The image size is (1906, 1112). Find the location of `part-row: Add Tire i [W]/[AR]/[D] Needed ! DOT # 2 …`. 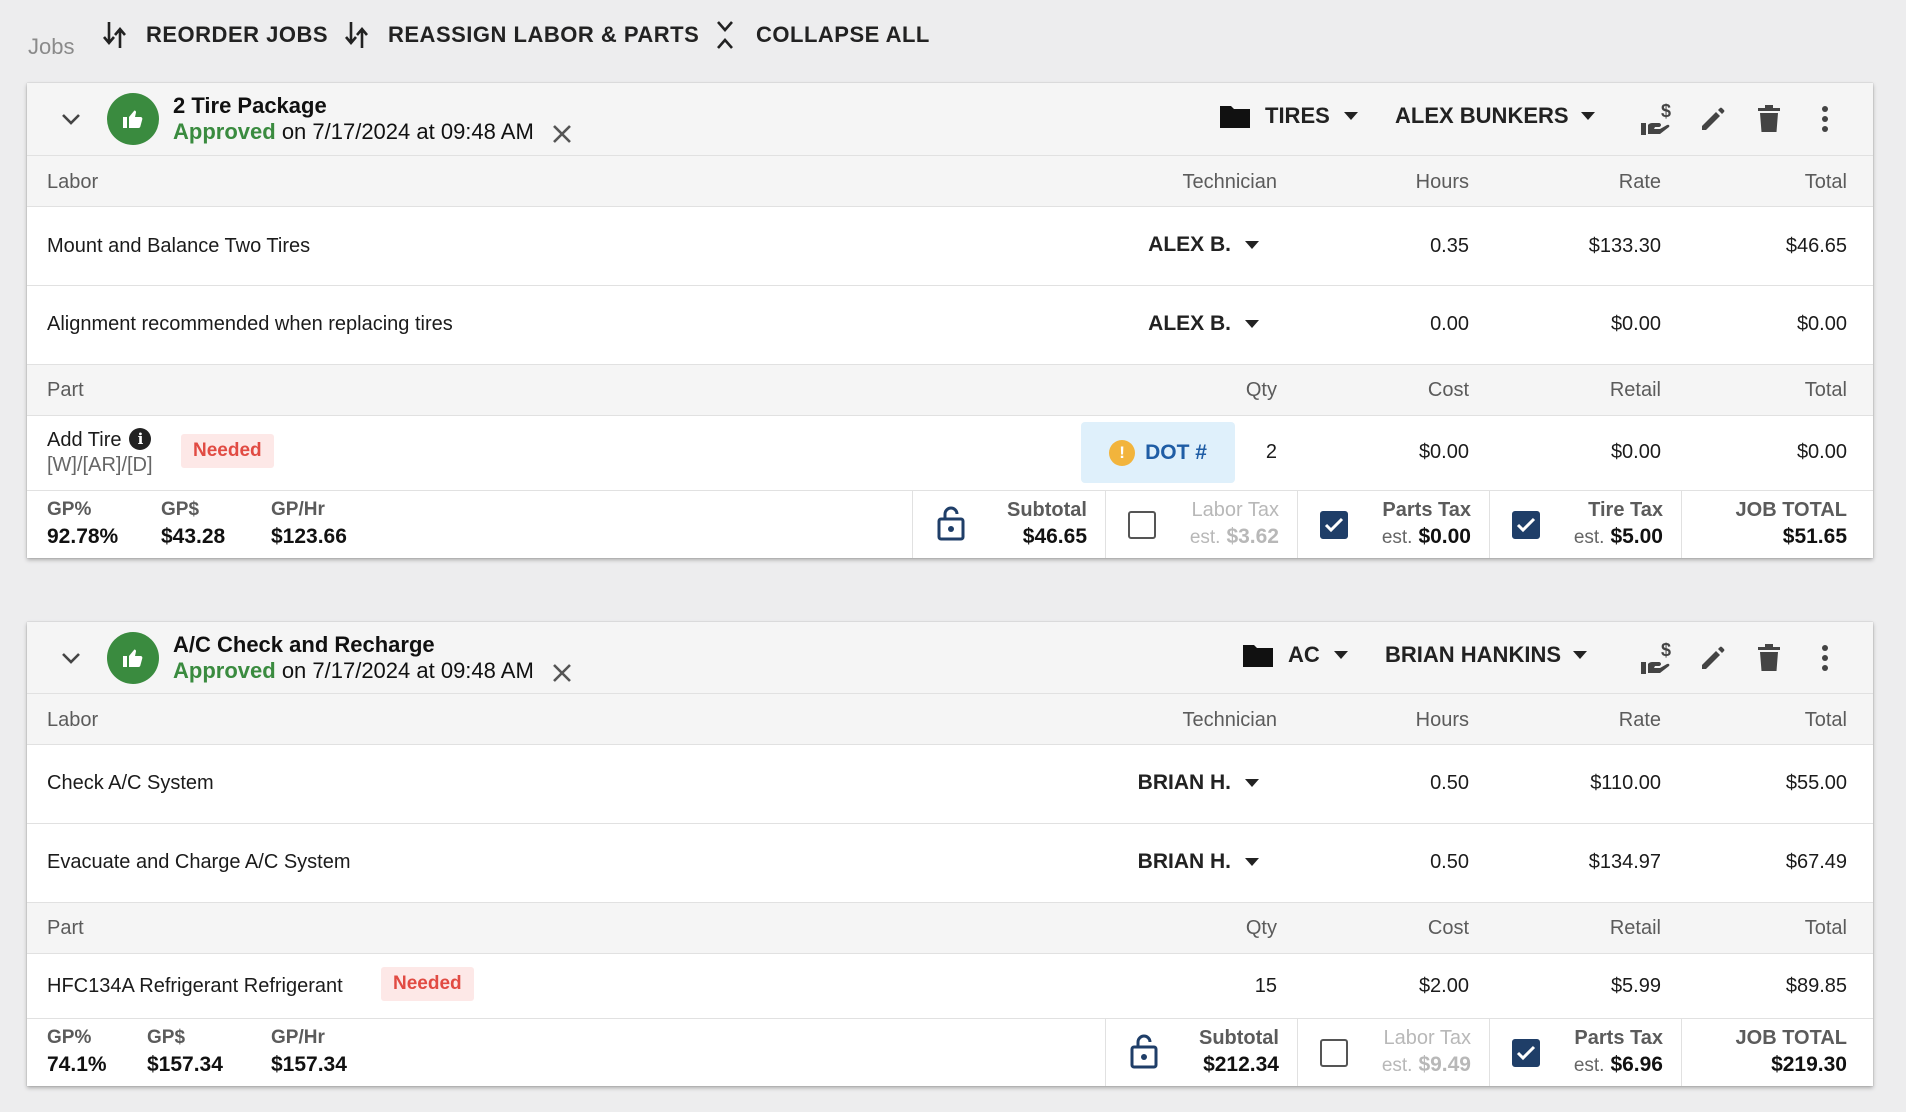

part-row: Add Tire i [W]/[AR]/[D] Needed ! DOT # 2 … is located at coordinates (950, 453).